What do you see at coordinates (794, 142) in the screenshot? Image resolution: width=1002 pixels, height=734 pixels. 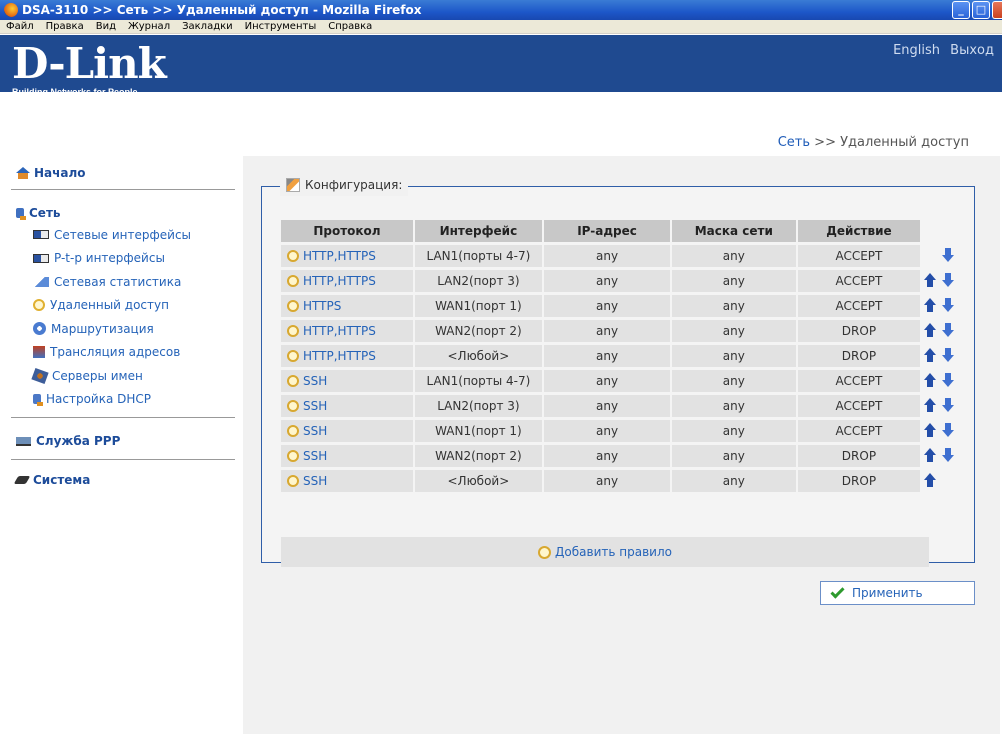 I see `breadcrumb-section: Сеть` at bounding box center [794, 142].